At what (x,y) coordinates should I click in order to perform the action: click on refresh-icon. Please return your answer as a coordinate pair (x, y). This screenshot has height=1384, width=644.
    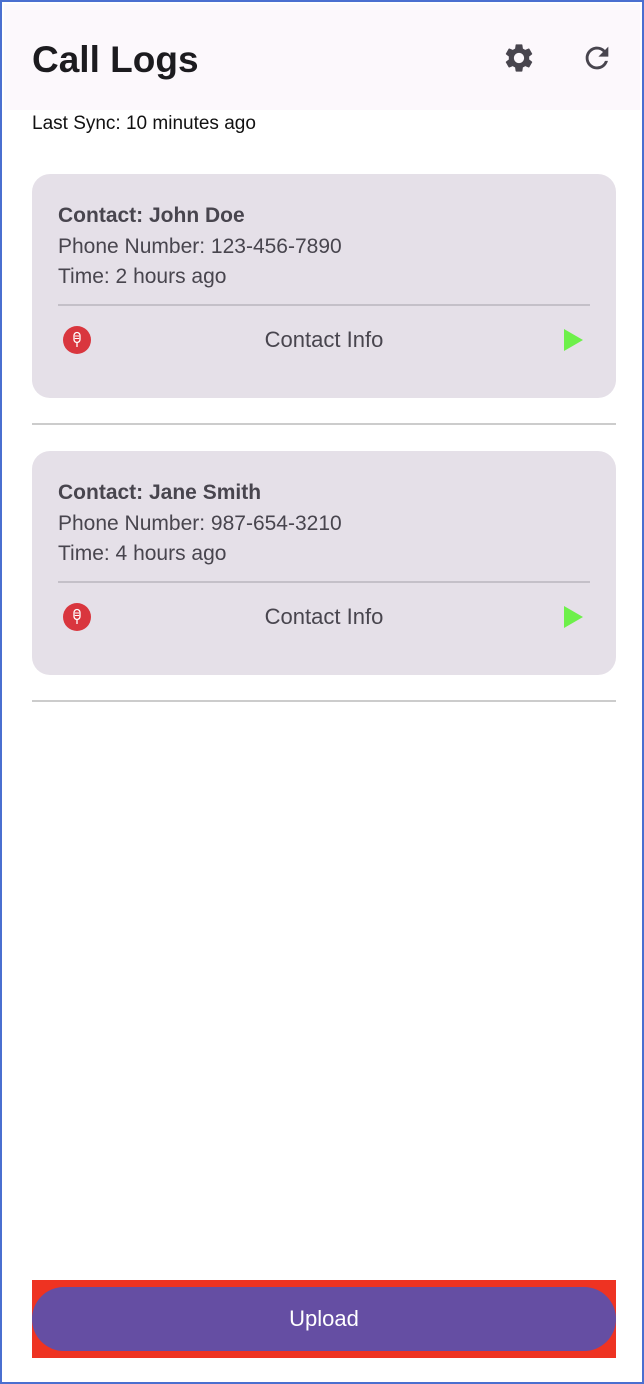
    Looking at the image, I should click on (597, 58).